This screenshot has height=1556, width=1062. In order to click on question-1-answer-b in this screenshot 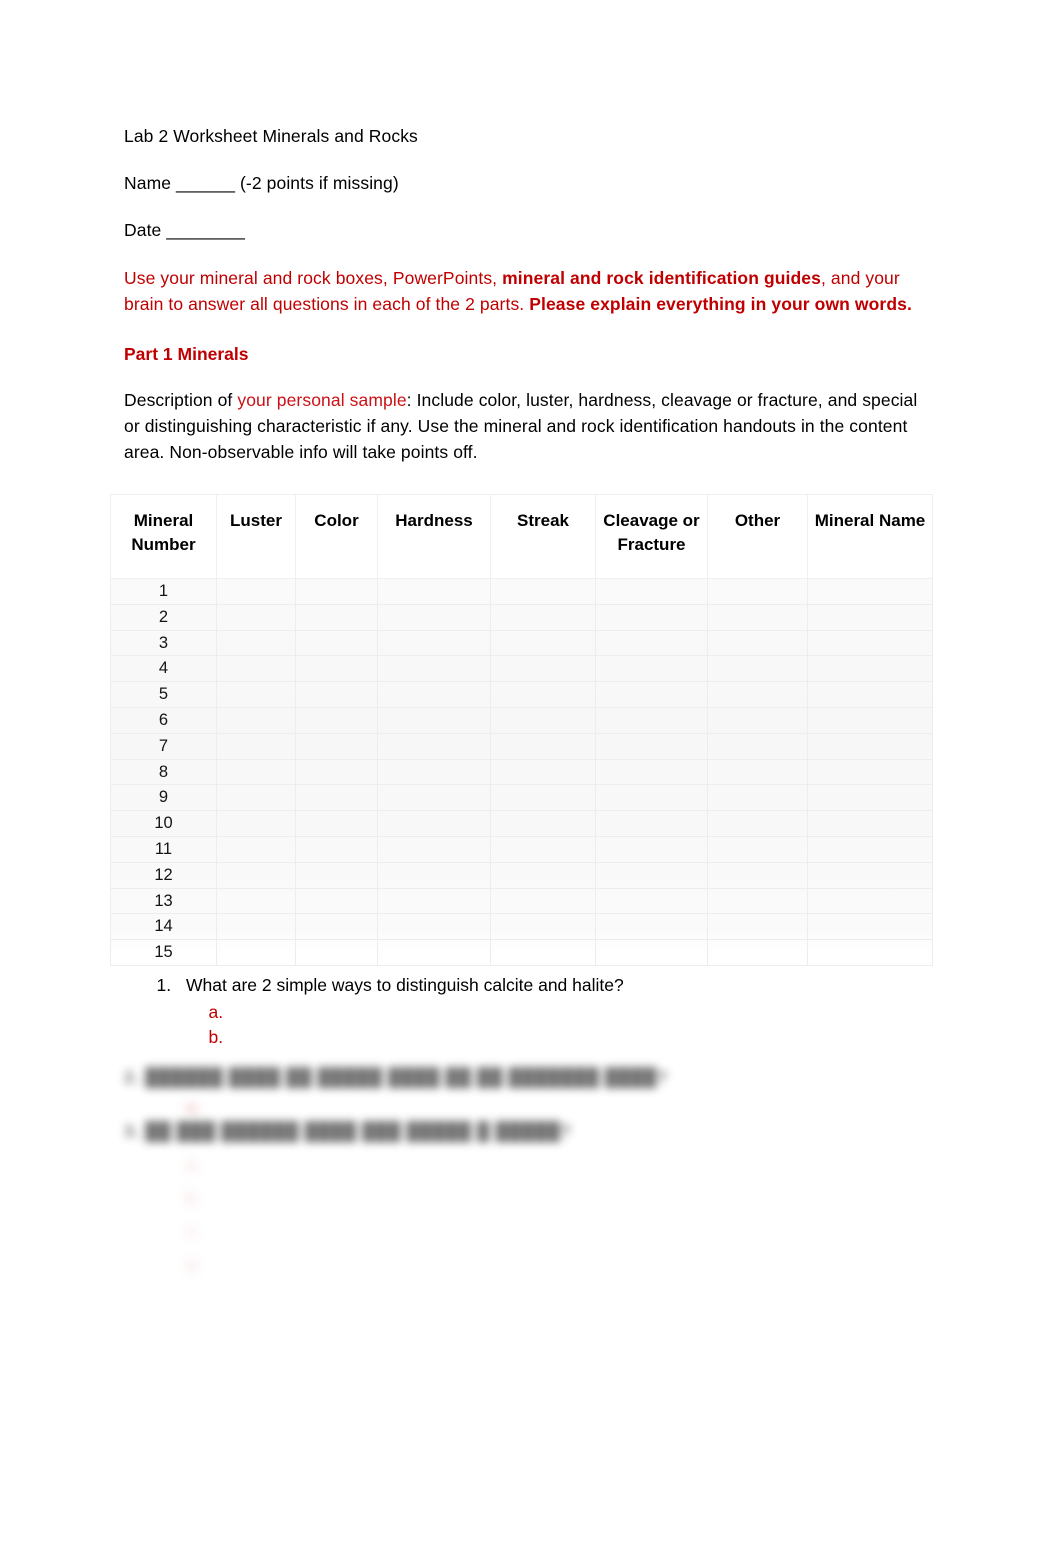, I will do `click(583, 1037)`.